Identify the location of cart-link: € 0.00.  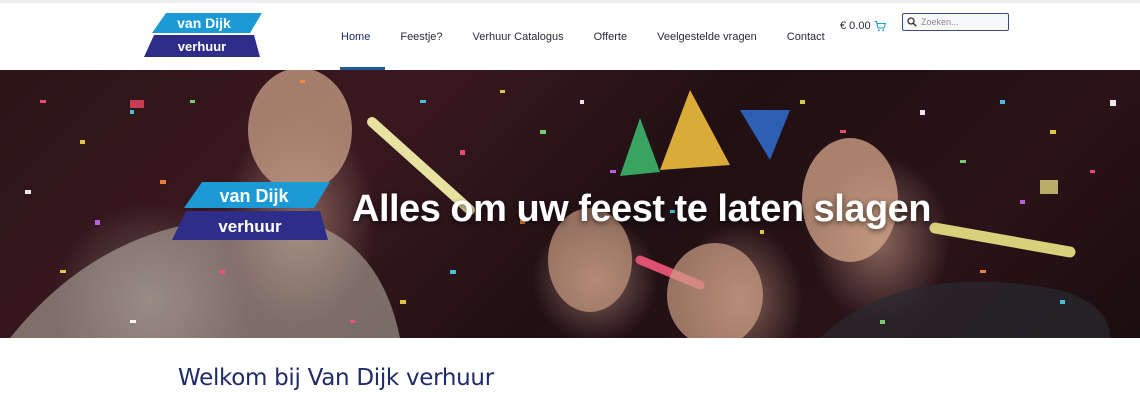
(863, 26).